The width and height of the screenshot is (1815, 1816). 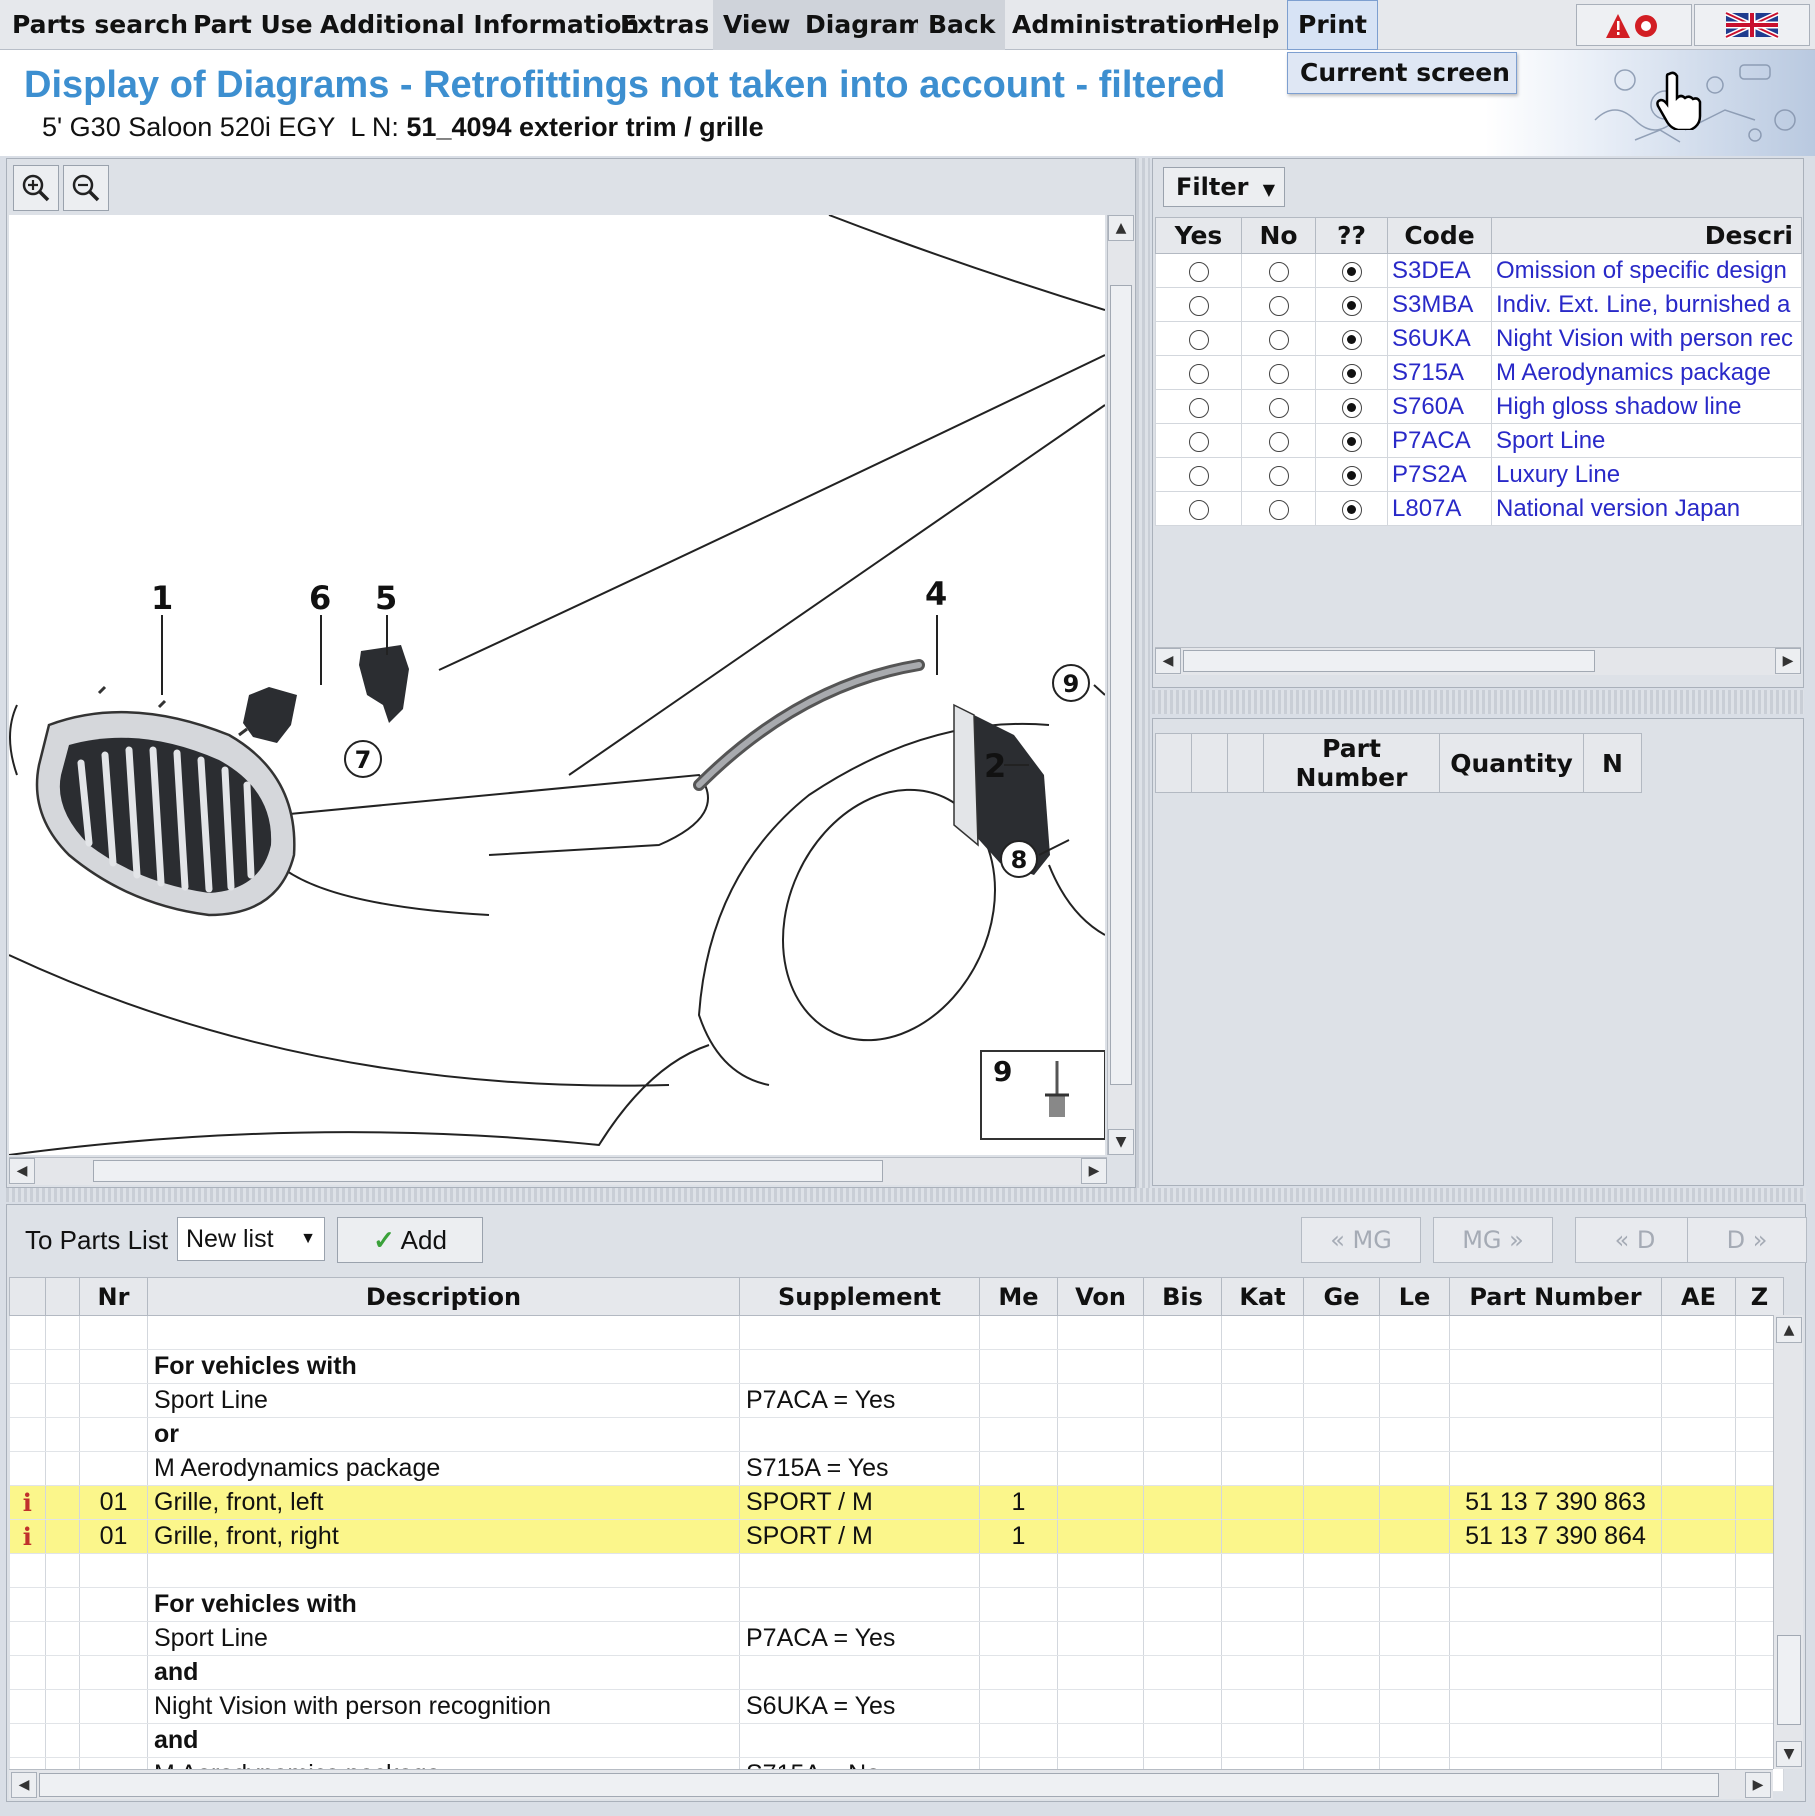 I want to click on filter-col-yes: Yes, so click(x=1198, y=235).